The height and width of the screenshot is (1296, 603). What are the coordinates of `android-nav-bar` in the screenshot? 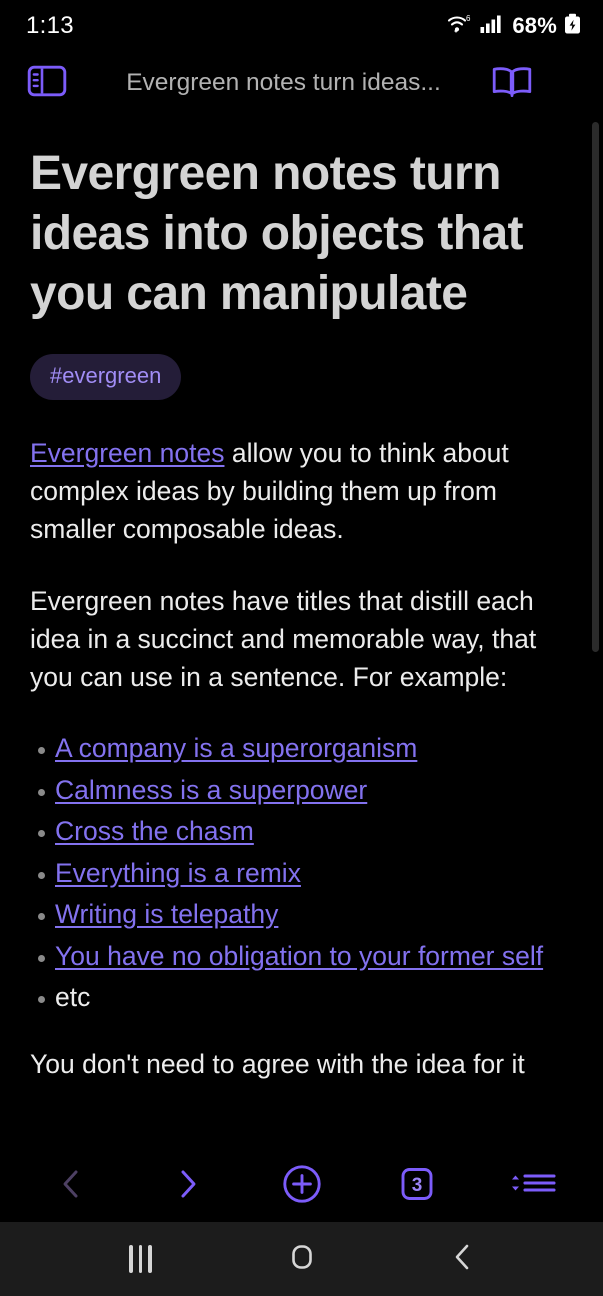 It's located at (301, 1259).